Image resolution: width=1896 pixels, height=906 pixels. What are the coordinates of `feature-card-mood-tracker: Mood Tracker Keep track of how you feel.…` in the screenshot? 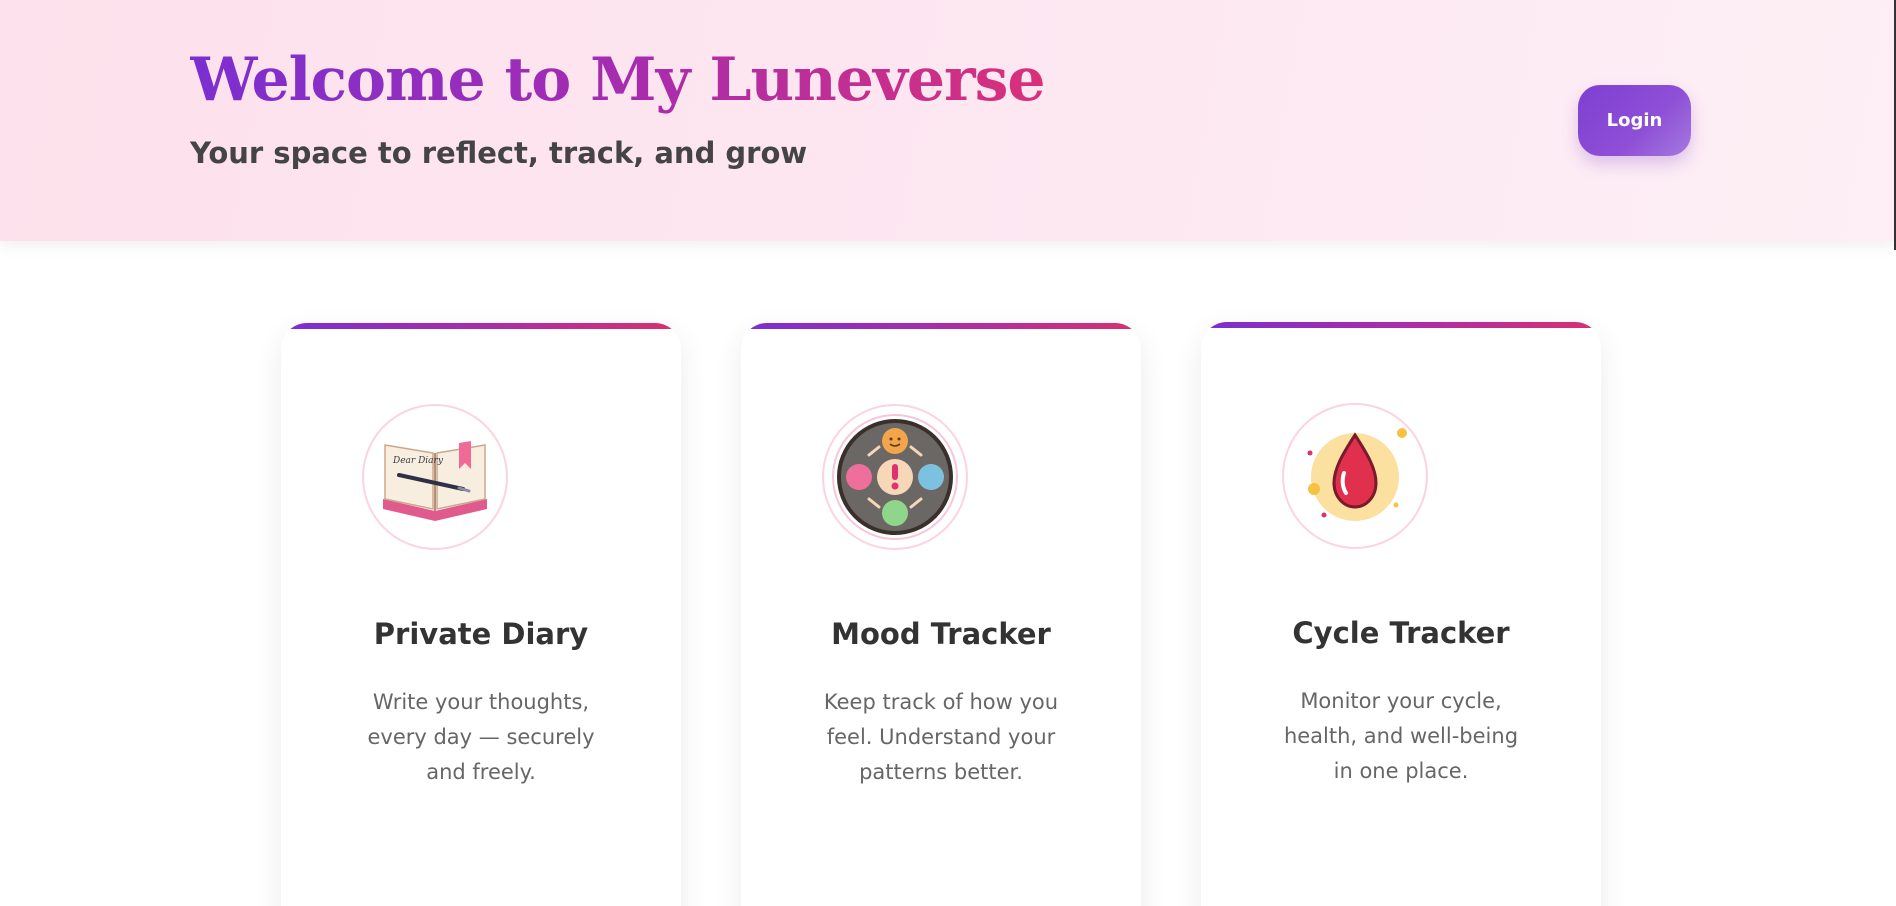 It's located at (941, 614).